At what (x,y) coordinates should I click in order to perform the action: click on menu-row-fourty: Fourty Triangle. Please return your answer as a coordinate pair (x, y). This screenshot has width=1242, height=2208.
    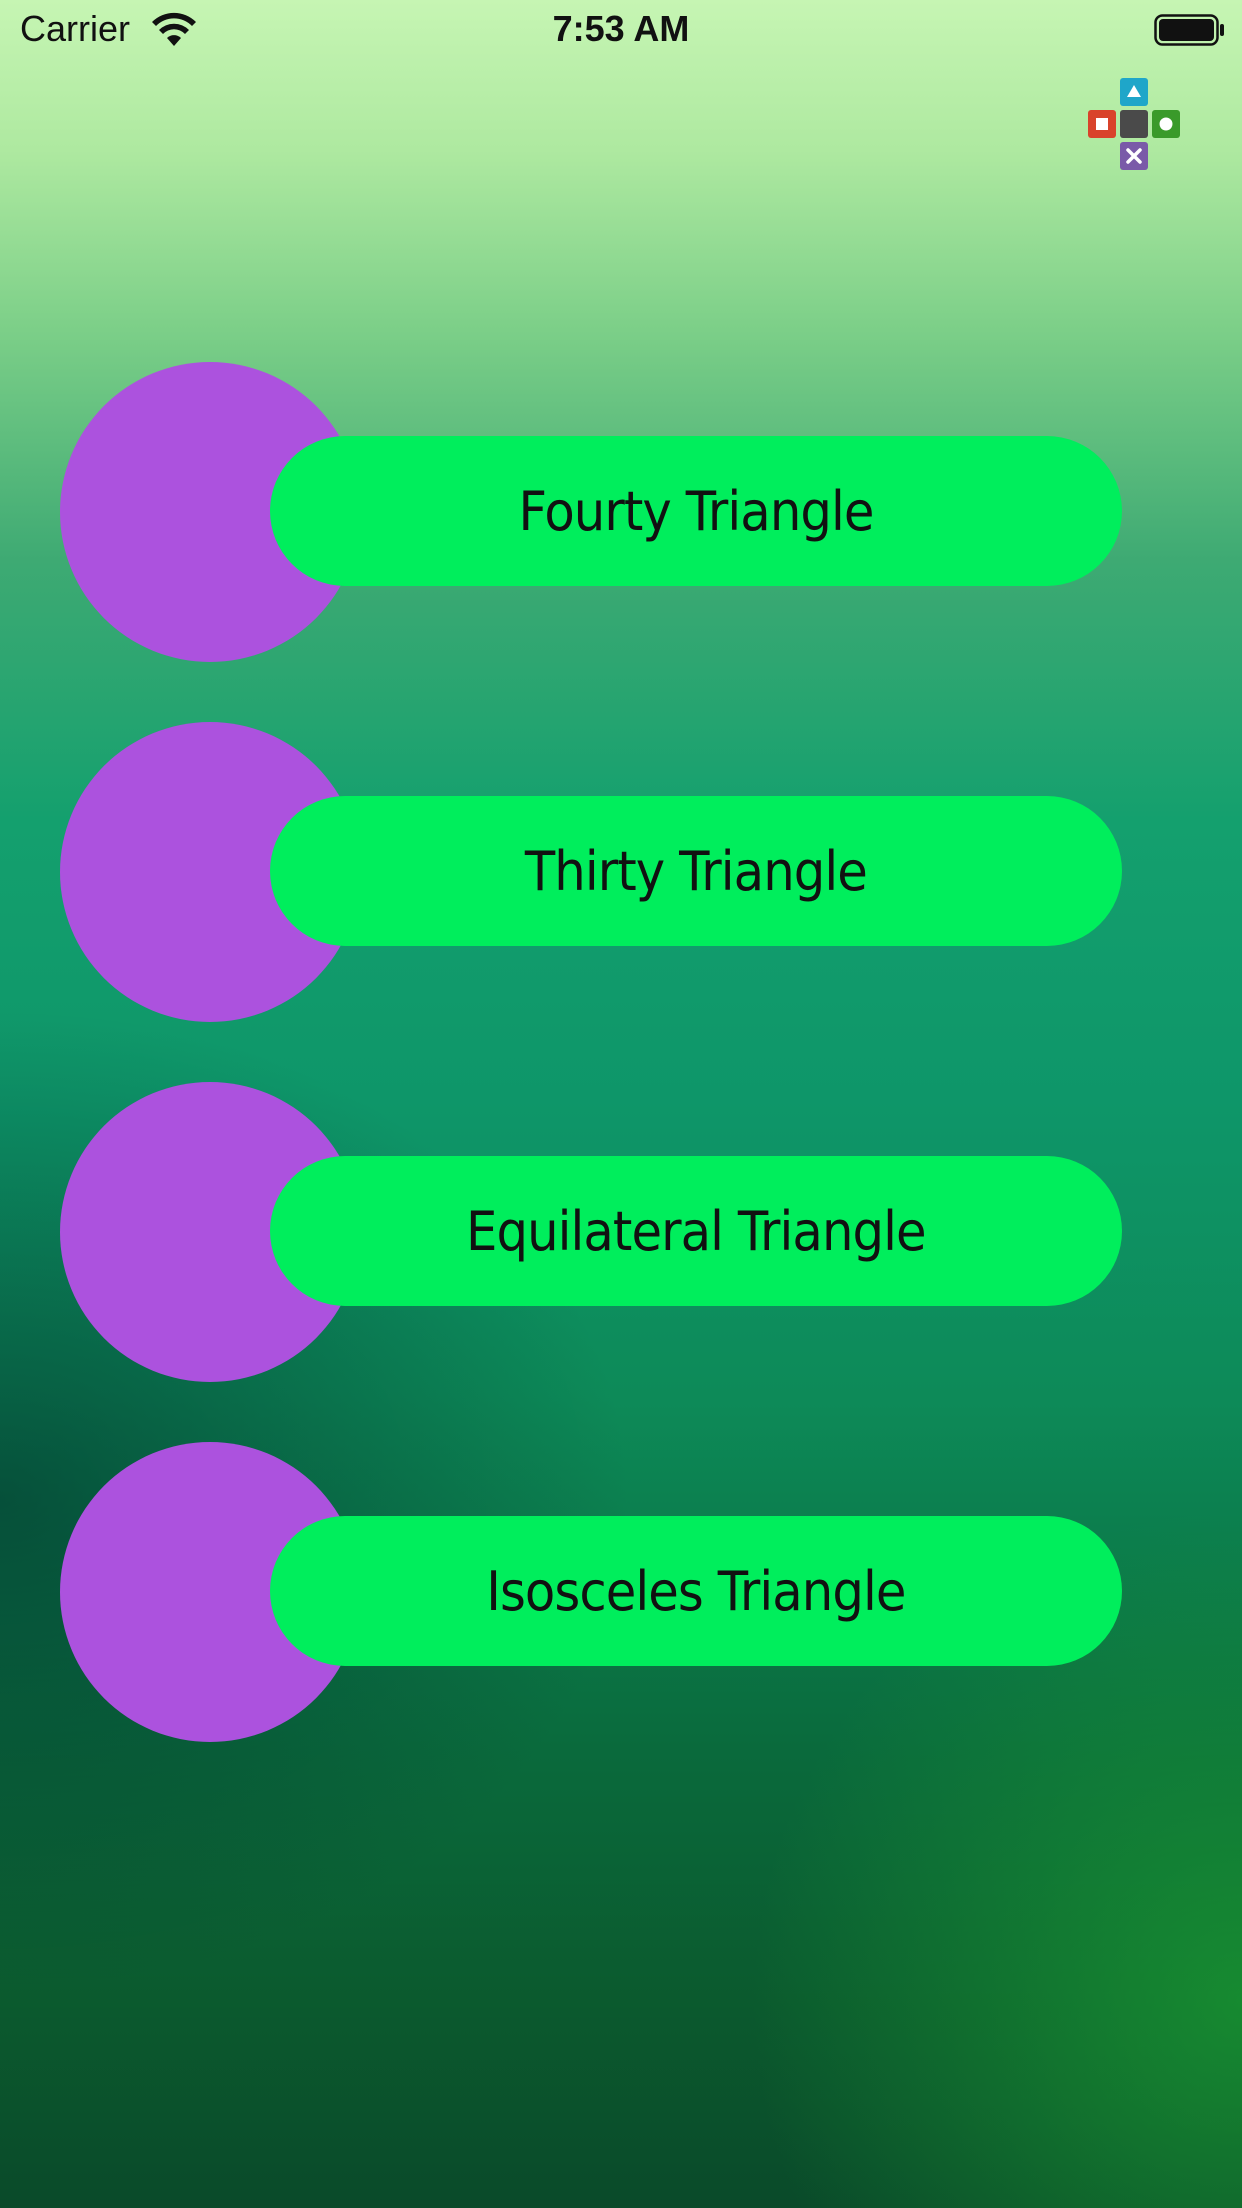
    Looking at the image, I should click on (591, 512).